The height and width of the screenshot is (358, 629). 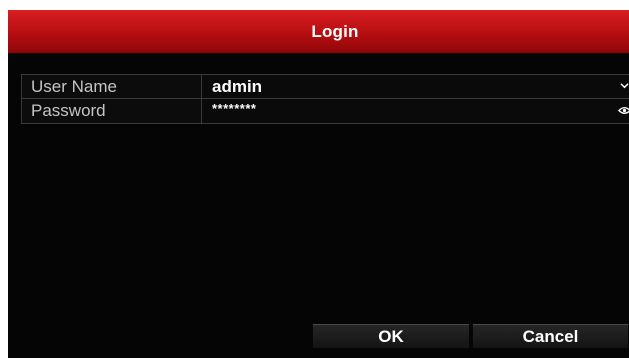 I want to click on eye-icon, so click(x=623, y=110).